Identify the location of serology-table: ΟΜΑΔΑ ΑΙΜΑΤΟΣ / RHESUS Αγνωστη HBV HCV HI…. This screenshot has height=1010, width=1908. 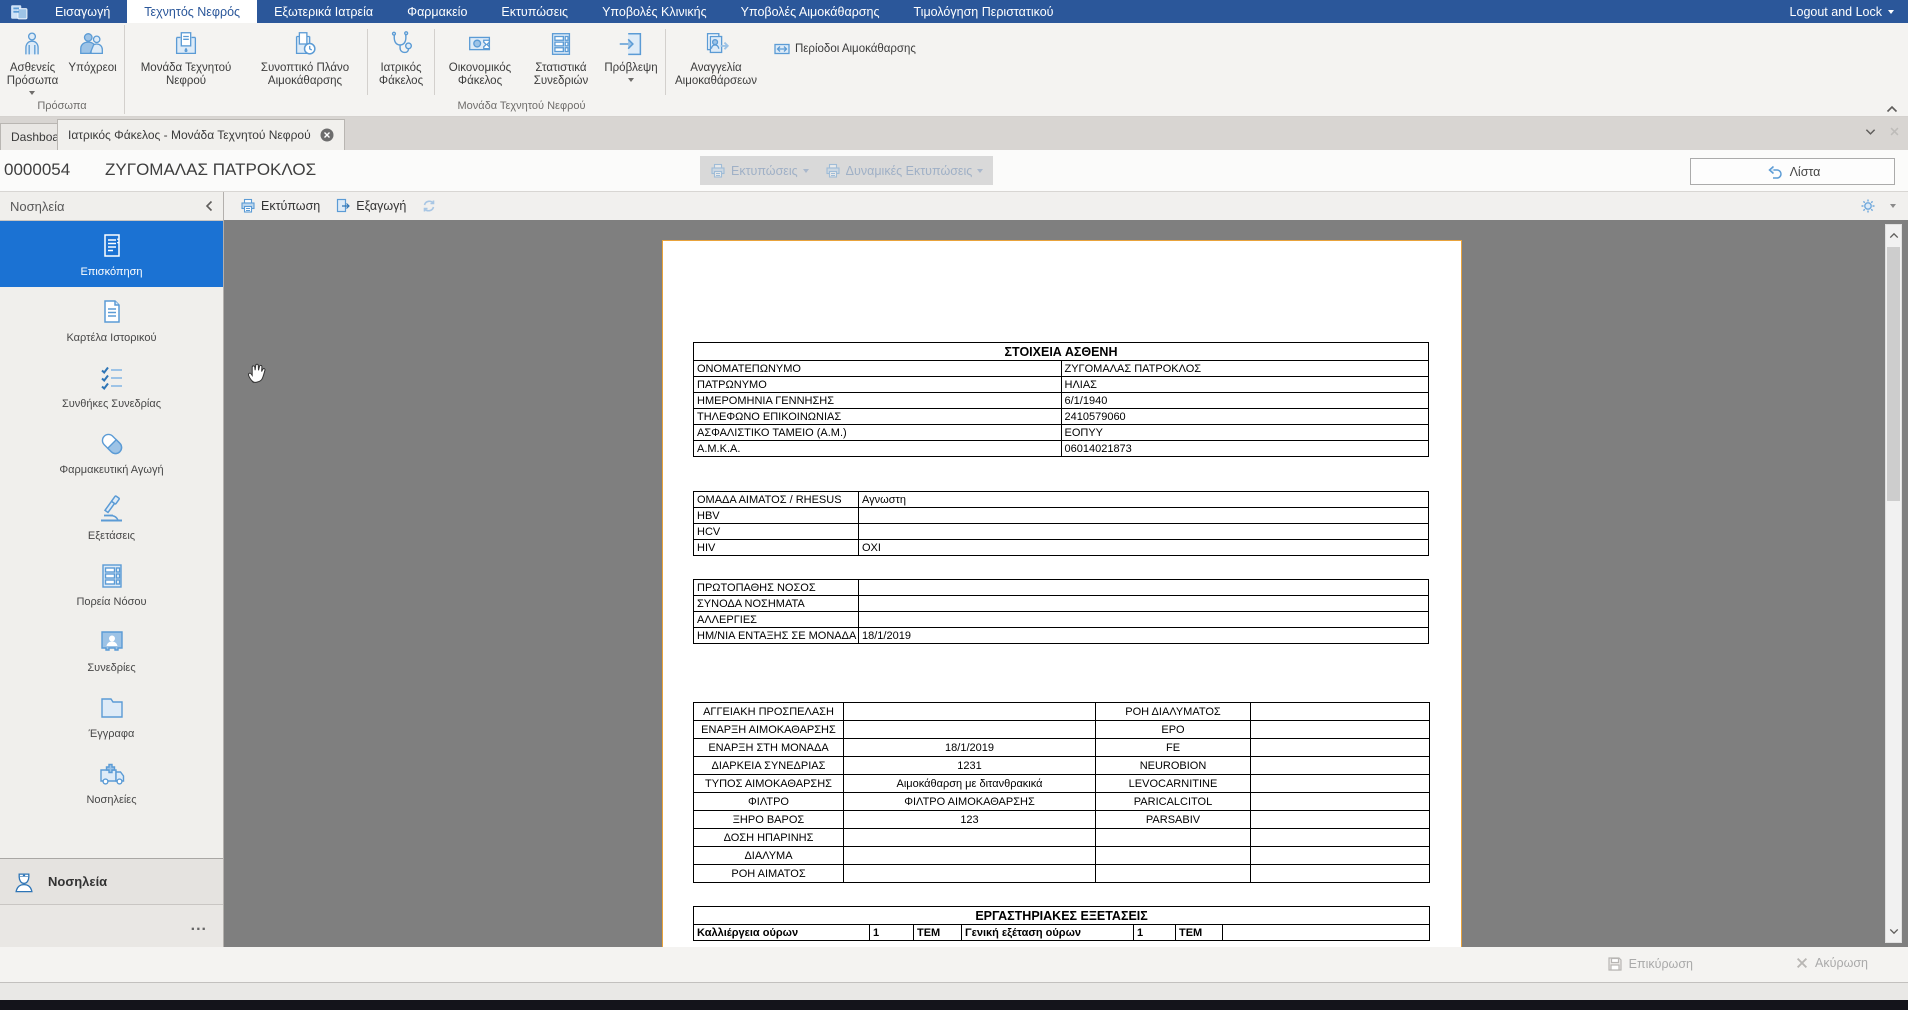
(1061, 523).